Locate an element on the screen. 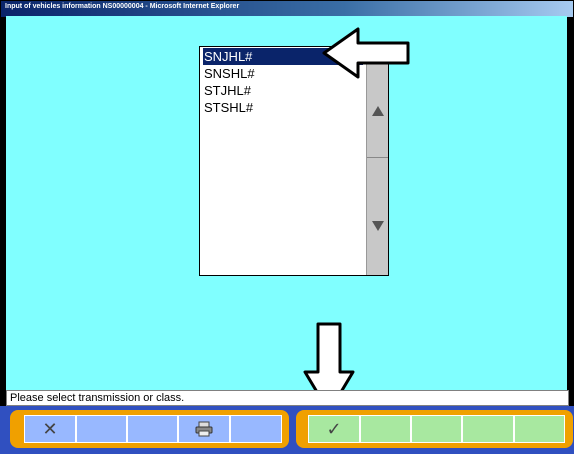 The height and width of the screenshot is (454, 574). printer-icon is located at coordinates (204, 429).